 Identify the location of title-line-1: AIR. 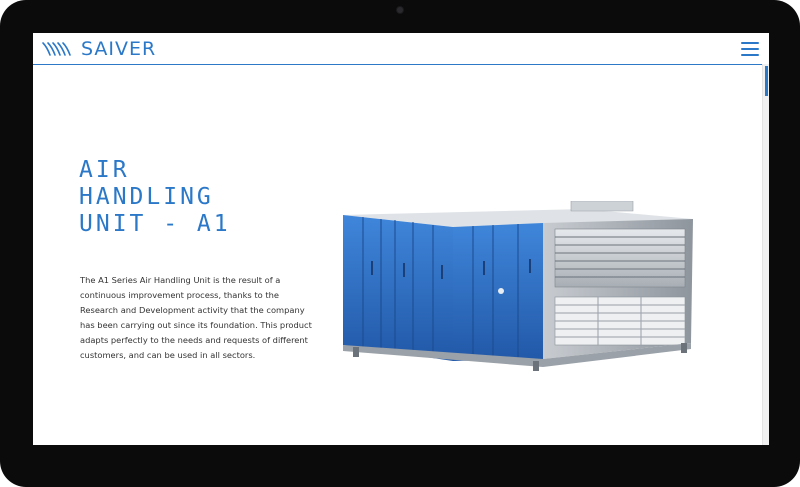
(104, 170).